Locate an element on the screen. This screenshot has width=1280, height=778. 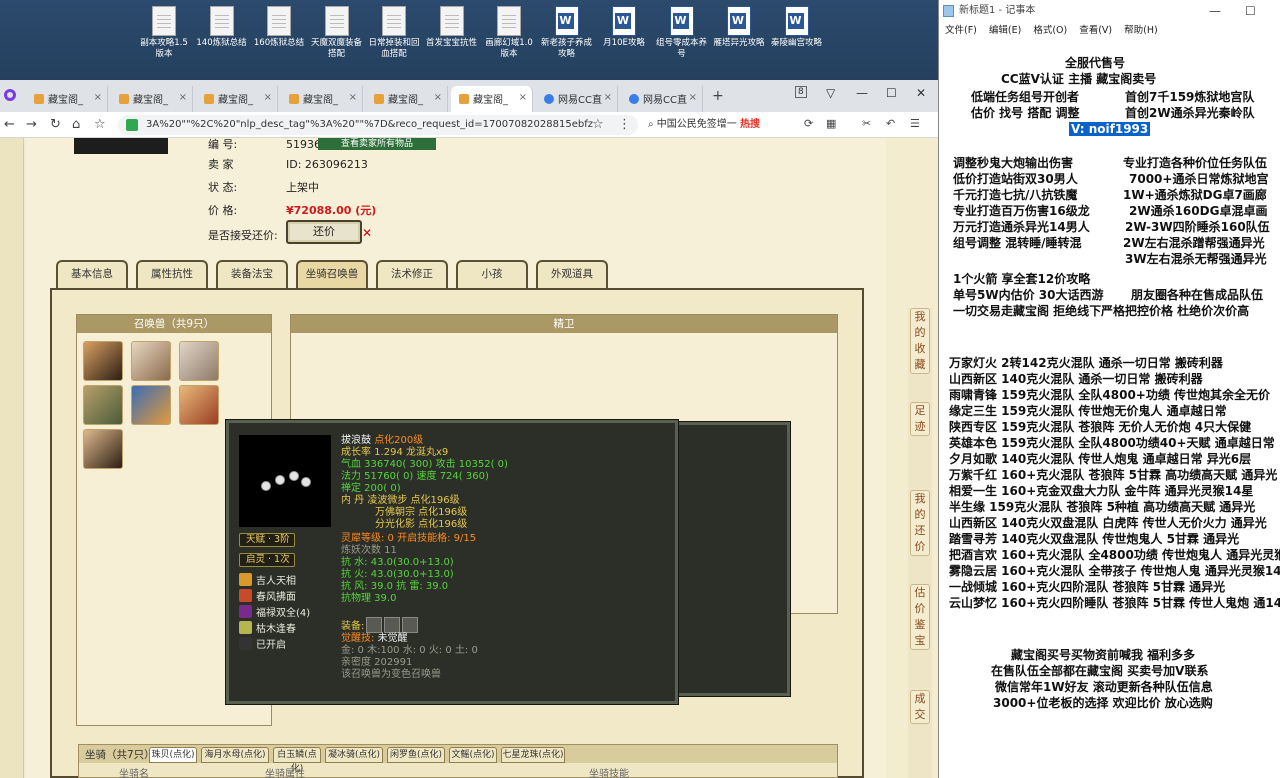
desktop-icon: 160炼狱总结 is located at coordinates (279, 27).